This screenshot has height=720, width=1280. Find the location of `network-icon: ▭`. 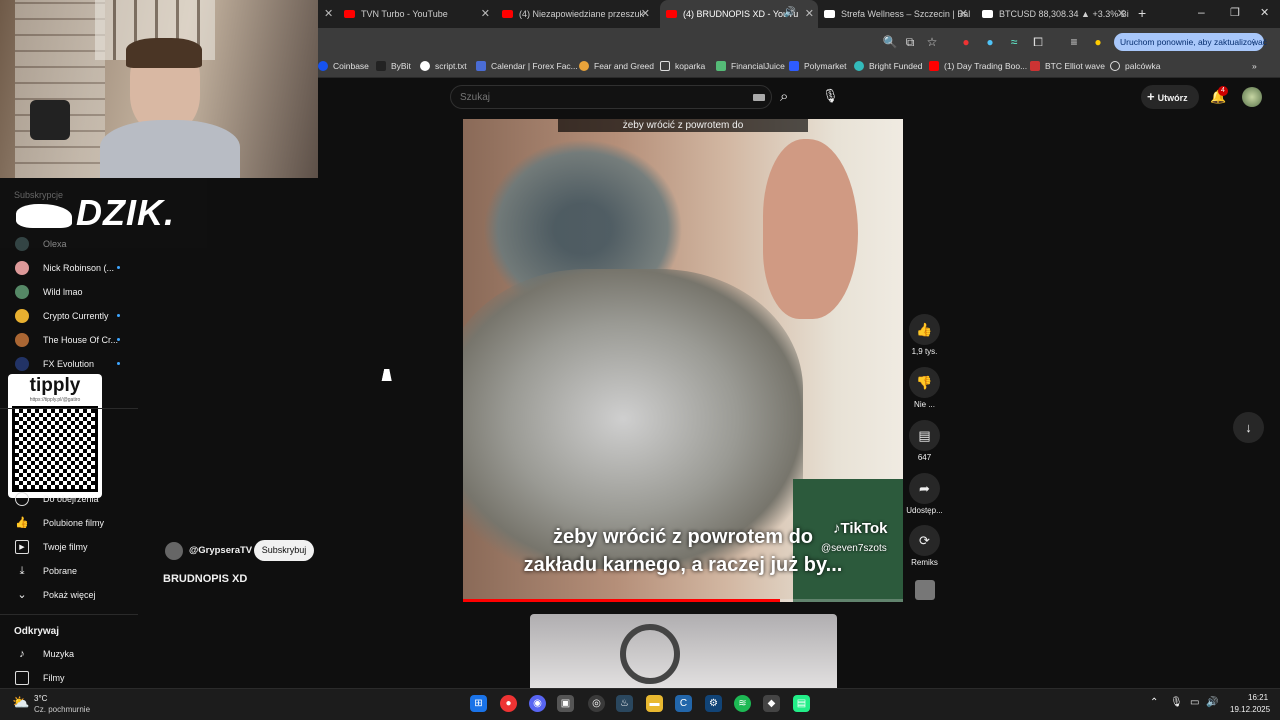

network-icon: ▭ is located at coordinates (1194, 702).